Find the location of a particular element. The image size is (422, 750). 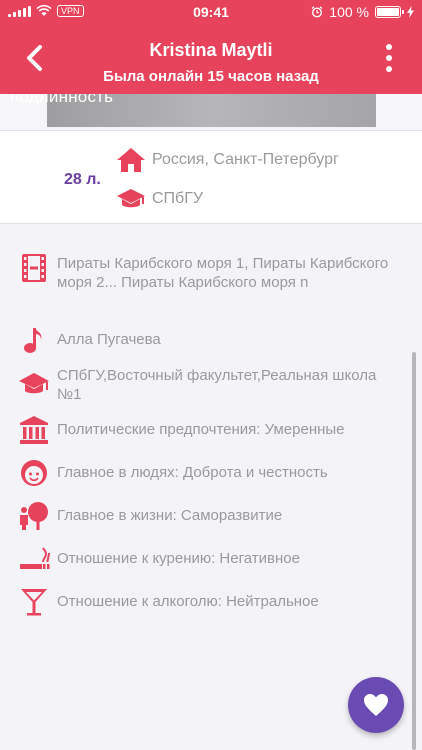

battery-percentage: 100 % is located at coordinates (349, 12).